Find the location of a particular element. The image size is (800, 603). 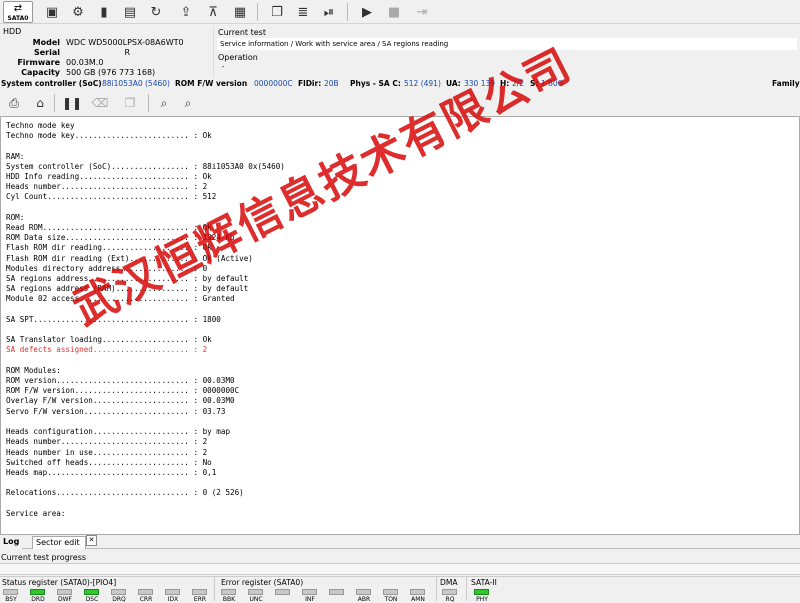

tab-log: Log is located at coordinates (11, 542).